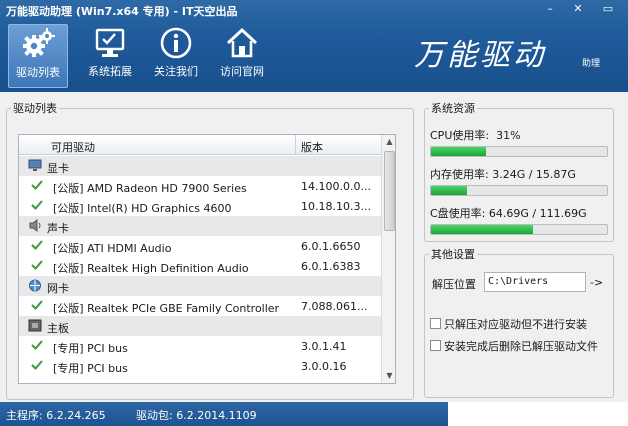  What do you see at coordinates (449, 190) in the screenshot?
I see `memory-usage-fill` at bounding box center [449, 190].